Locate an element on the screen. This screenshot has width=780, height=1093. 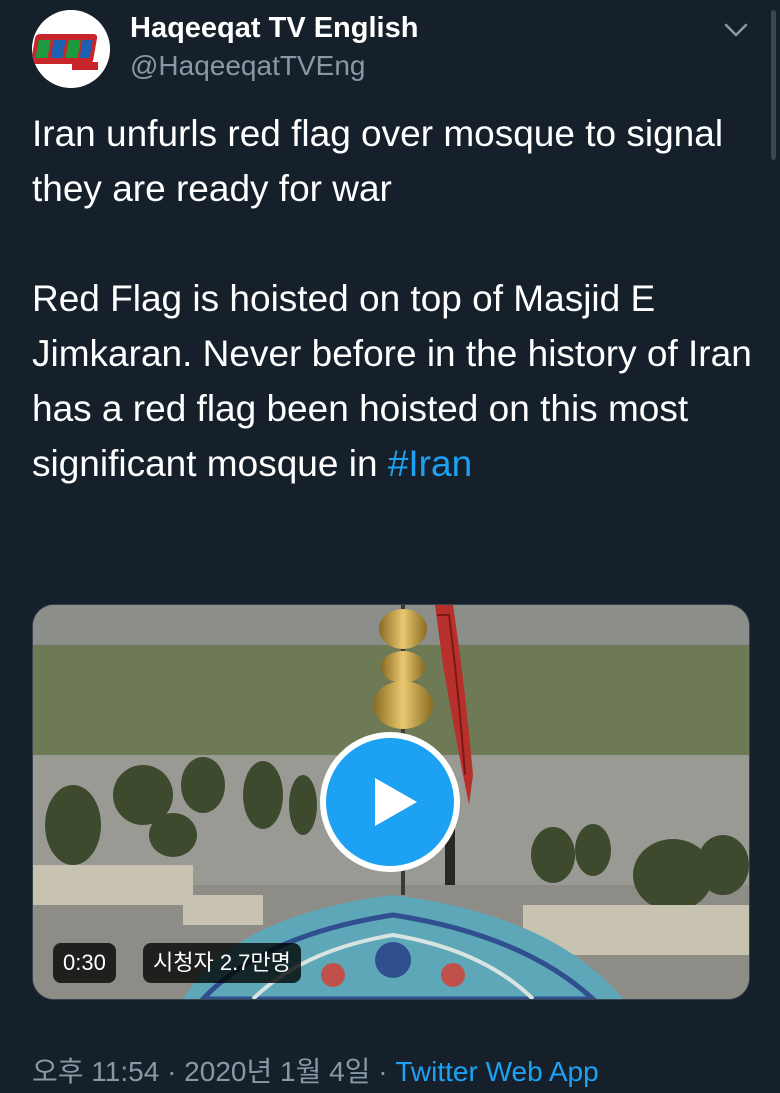
timestamp: 오후 11:54 · 2020년 1월 4일 is located at coordinates (201, 1071).